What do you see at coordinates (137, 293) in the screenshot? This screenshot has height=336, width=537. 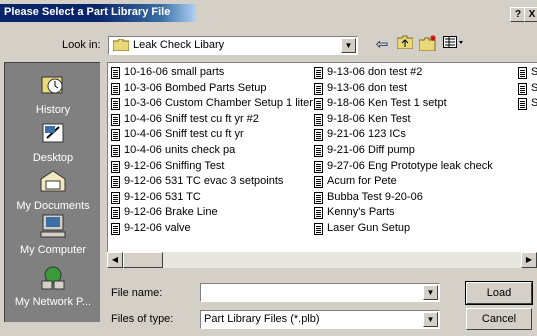 I see `filename-label: File name:` at bounding box center [137, 293].